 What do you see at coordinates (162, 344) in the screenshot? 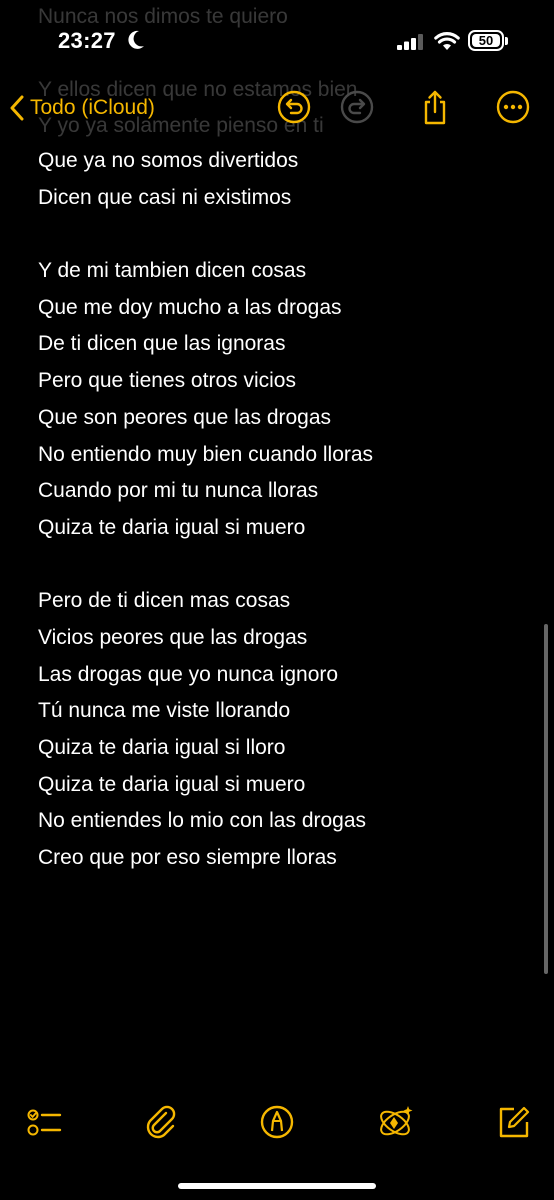
I see `note-line: De ti dicen que las ignoras` at bounding box center [162, 344].